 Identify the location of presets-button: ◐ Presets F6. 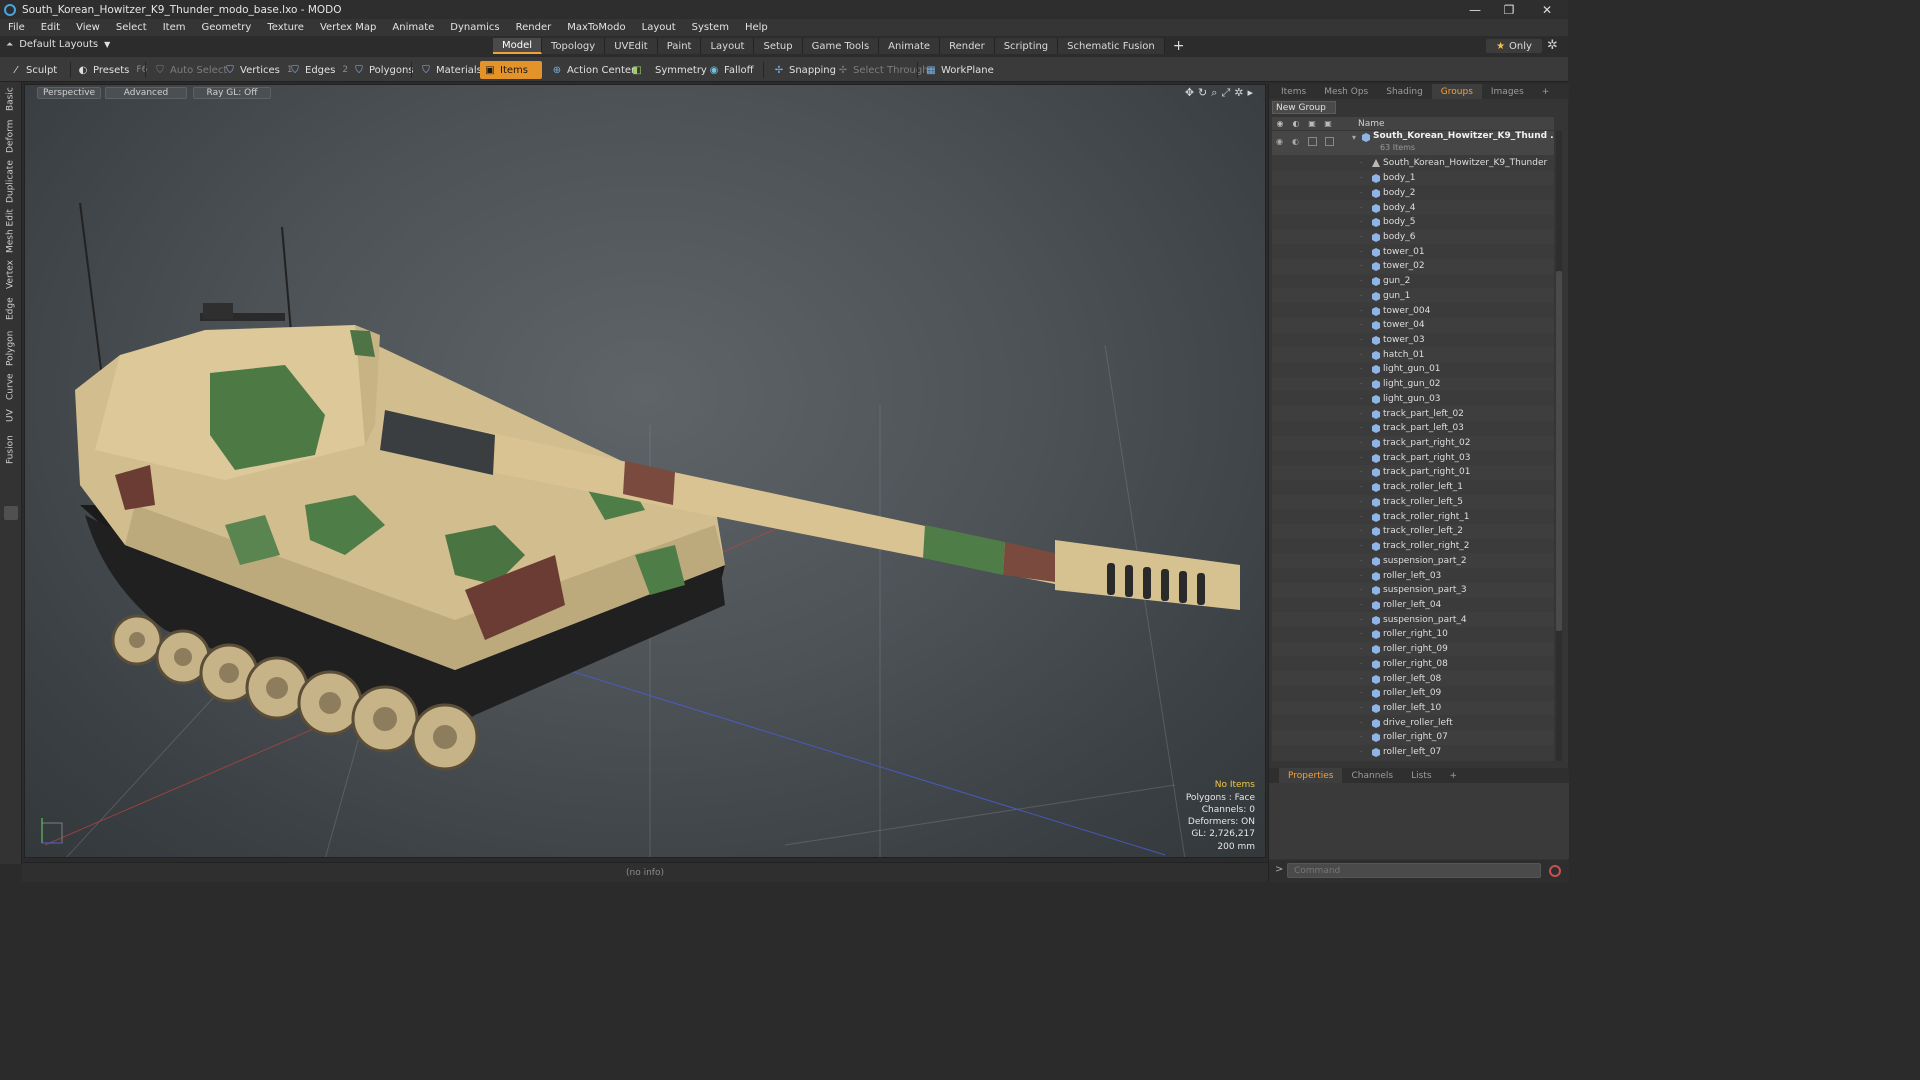
(112, 70).